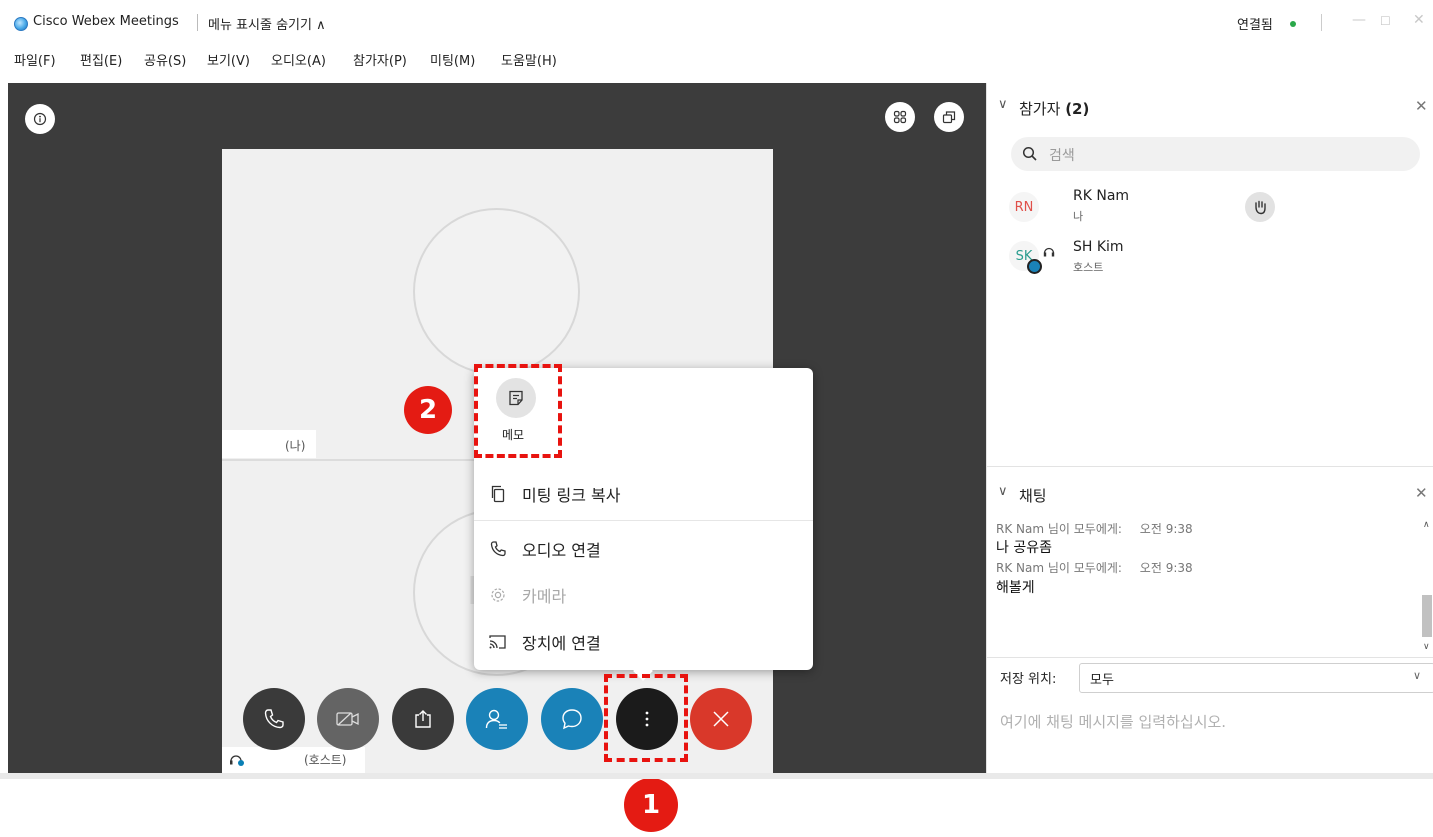  Describe the element at coordinates (1078, 216) in the screenshot. I see `participant-role: 나` at that location.